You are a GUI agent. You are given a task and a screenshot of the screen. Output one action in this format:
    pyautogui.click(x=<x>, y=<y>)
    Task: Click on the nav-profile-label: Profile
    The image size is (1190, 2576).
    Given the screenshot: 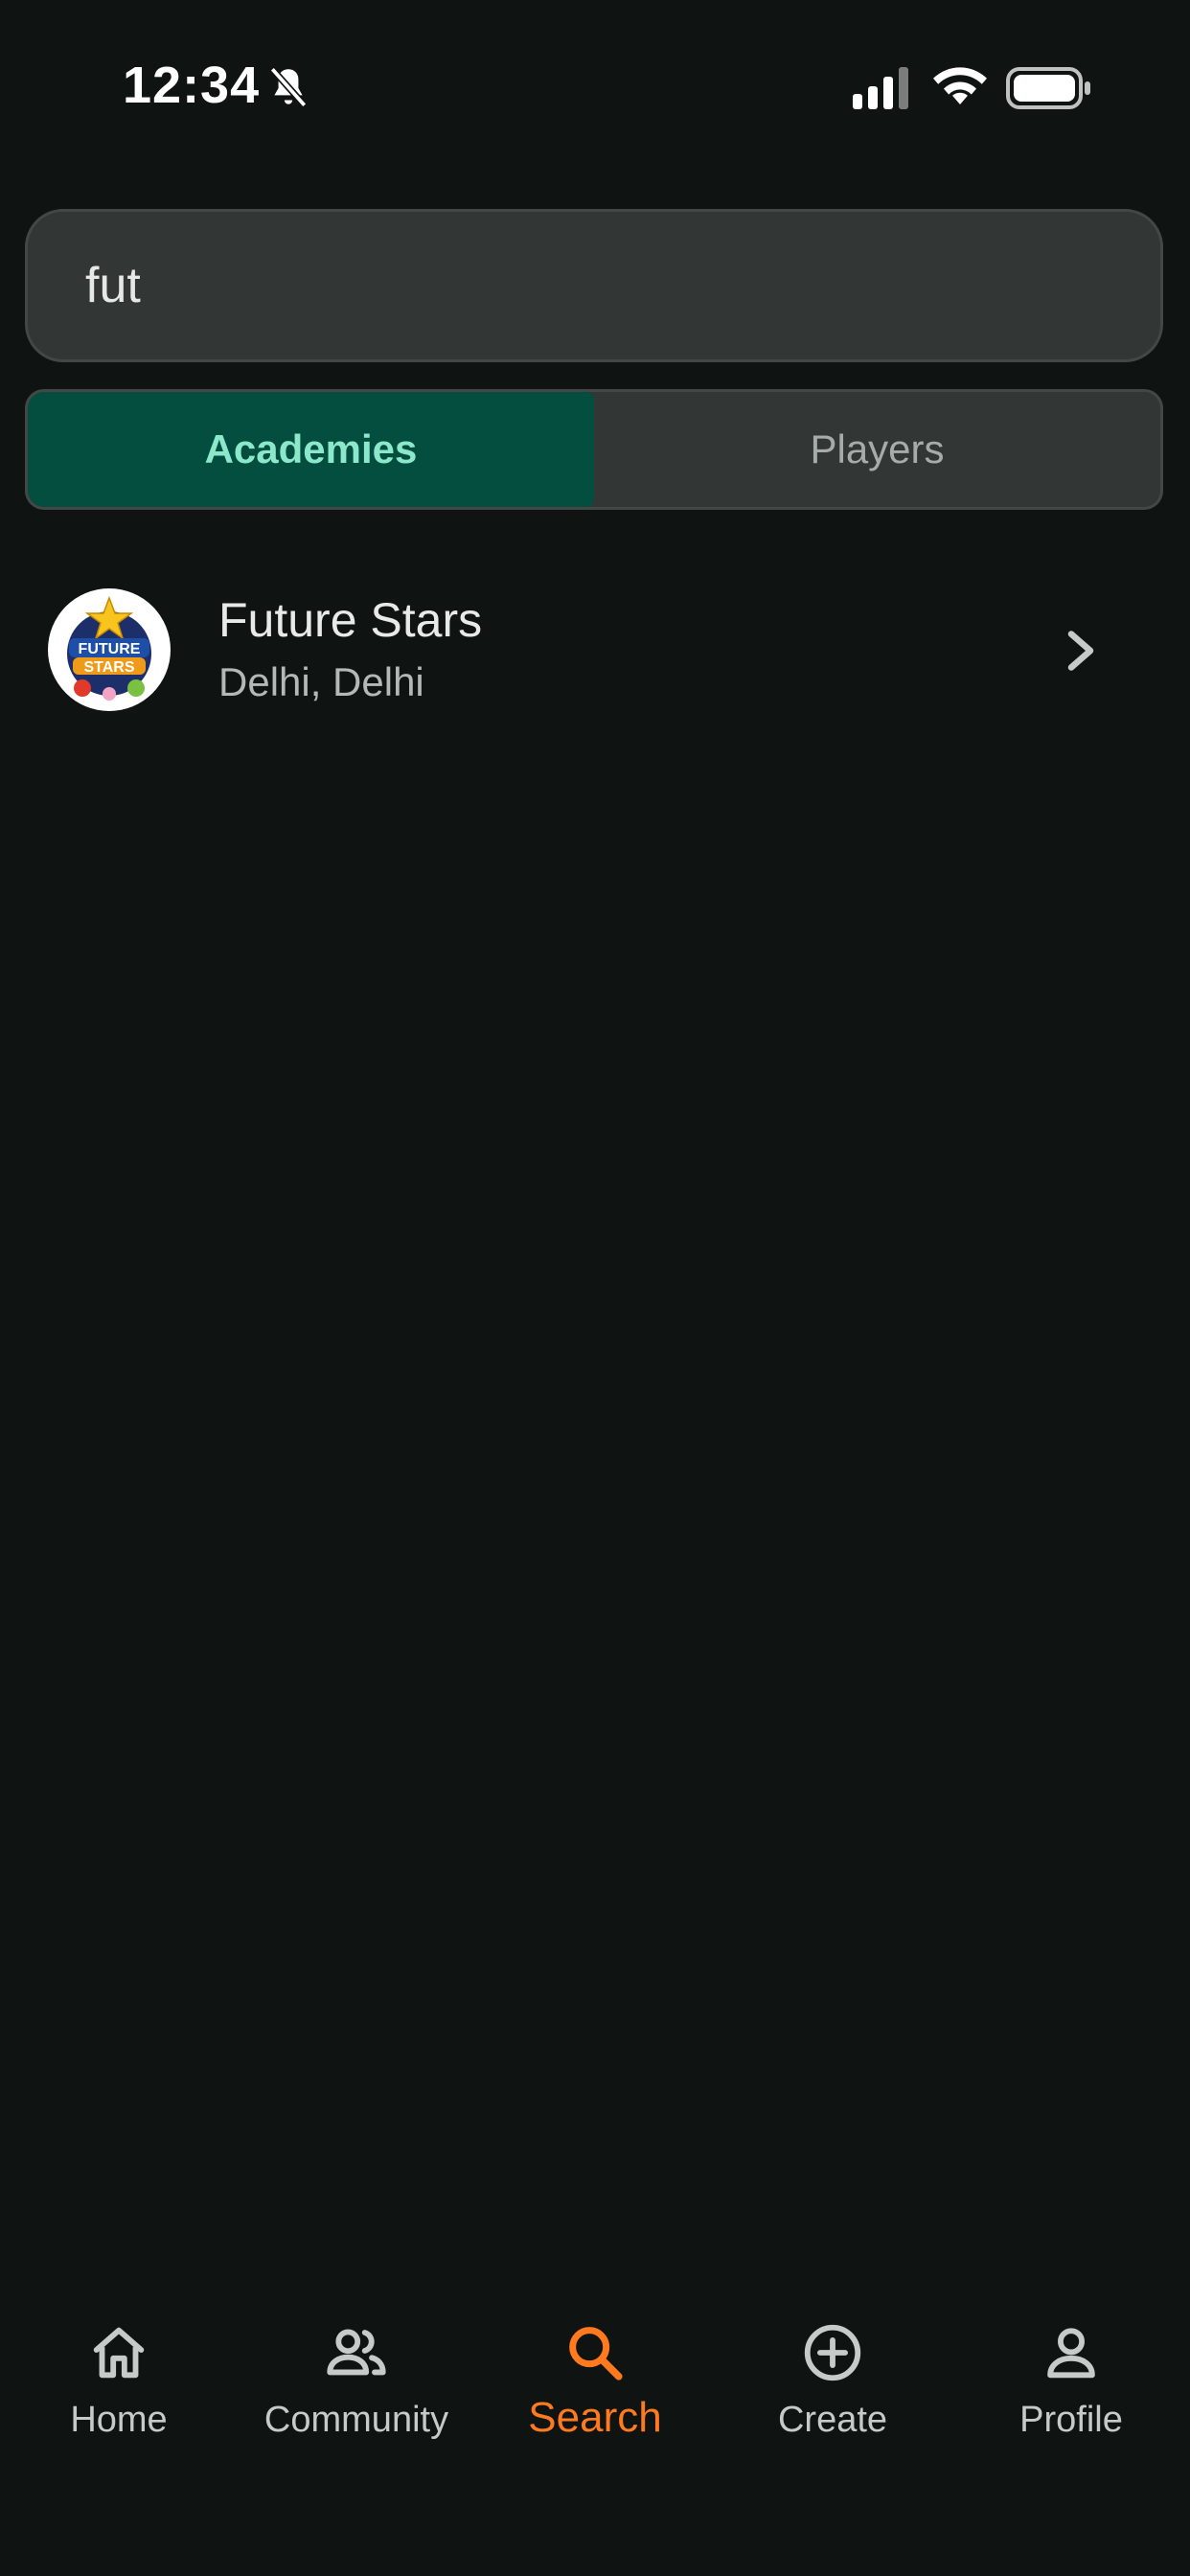 What is the action you would take?
    pyautogui.click(x=1071, y=2420)
    